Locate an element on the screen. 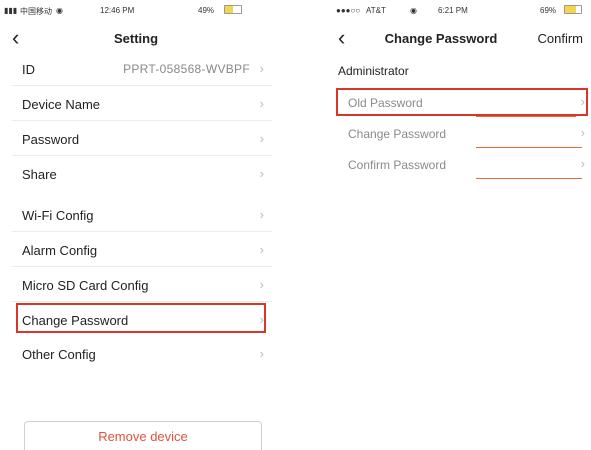 Image resolution: width=591 pixels, height=450 pixels. carrier-label: 中国移动 is located at coordinates (36, 11).